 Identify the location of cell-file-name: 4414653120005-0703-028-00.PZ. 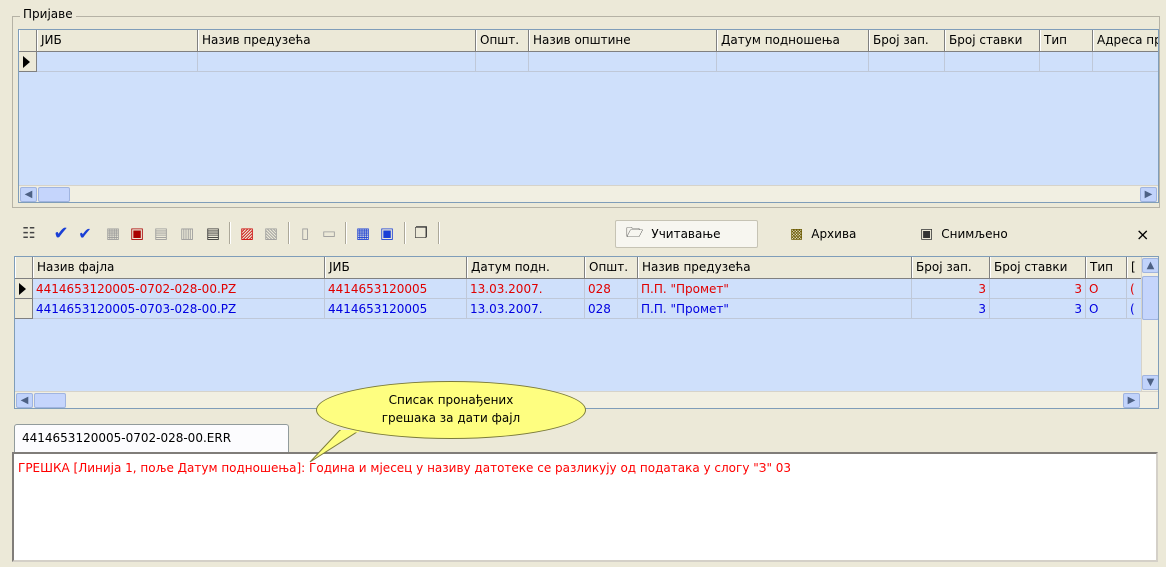
(179, 309).